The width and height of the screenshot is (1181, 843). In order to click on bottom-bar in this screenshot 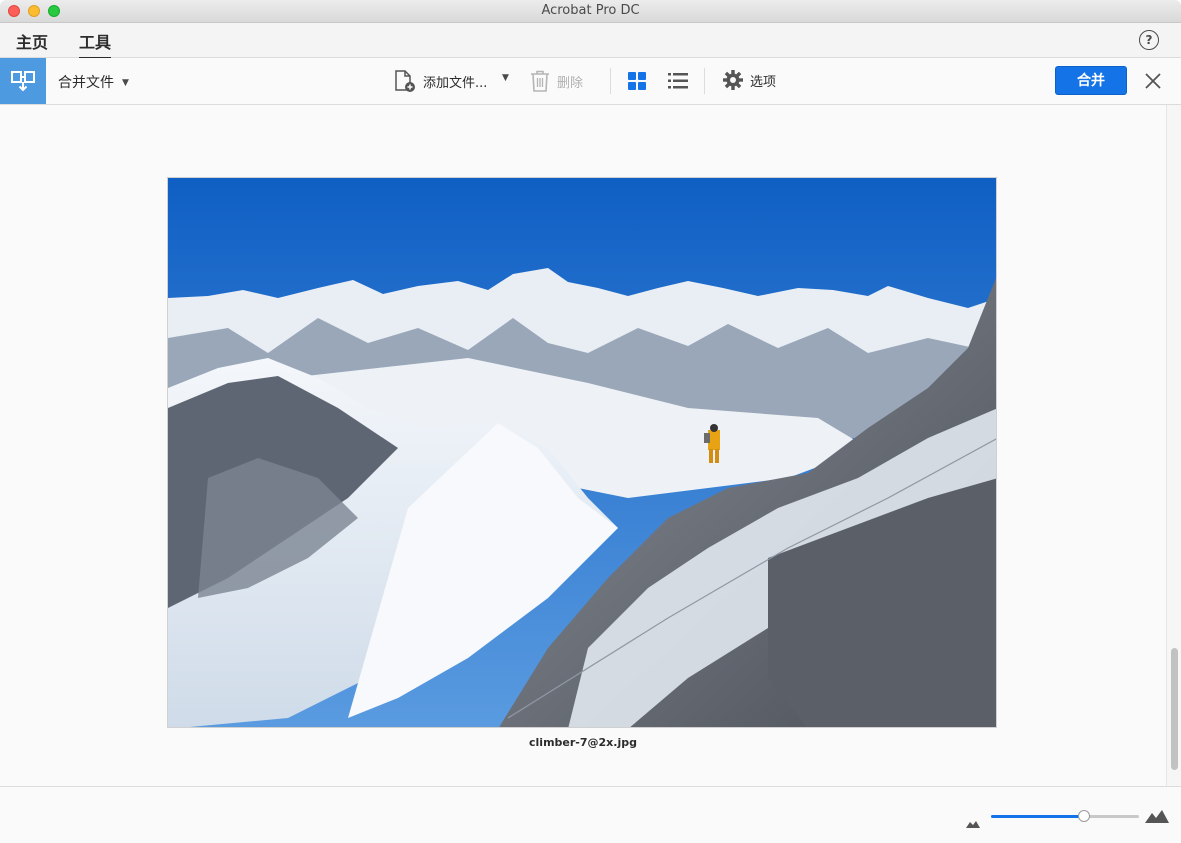, I will do `click(590, 814)`.